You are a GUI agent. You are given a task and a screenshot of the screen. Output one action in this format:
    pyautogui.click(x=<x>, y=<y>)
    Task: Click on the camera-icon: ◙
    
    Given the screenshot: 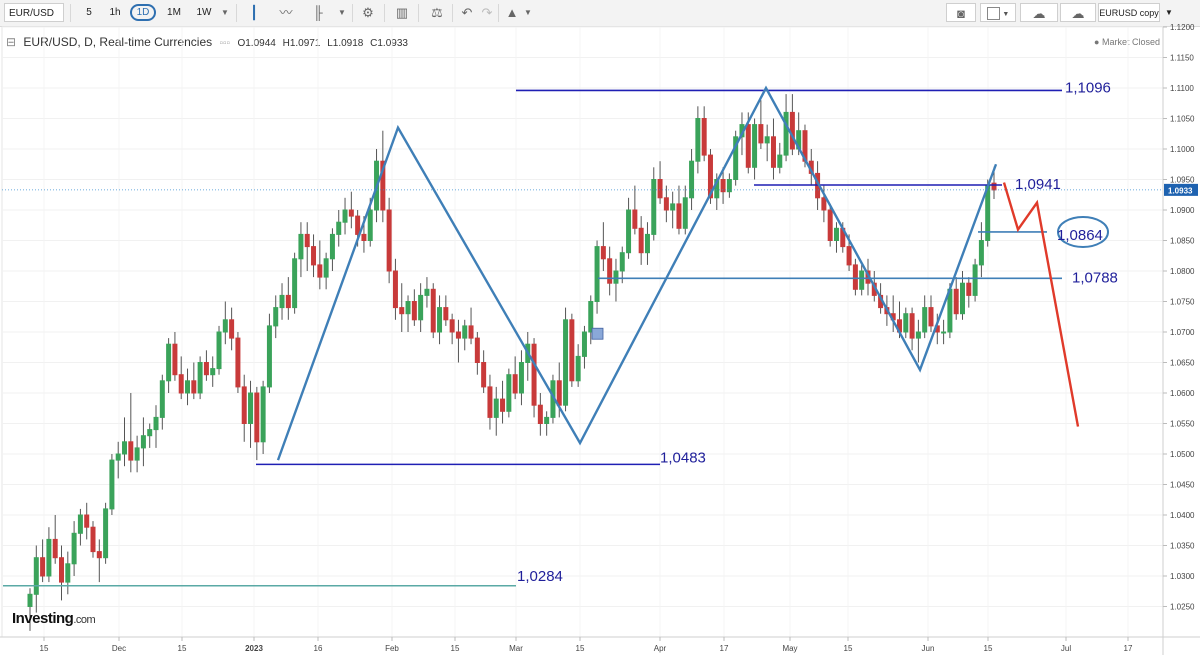 What is the action you would take?
    pyautogui.click(x=961, y=12)
    